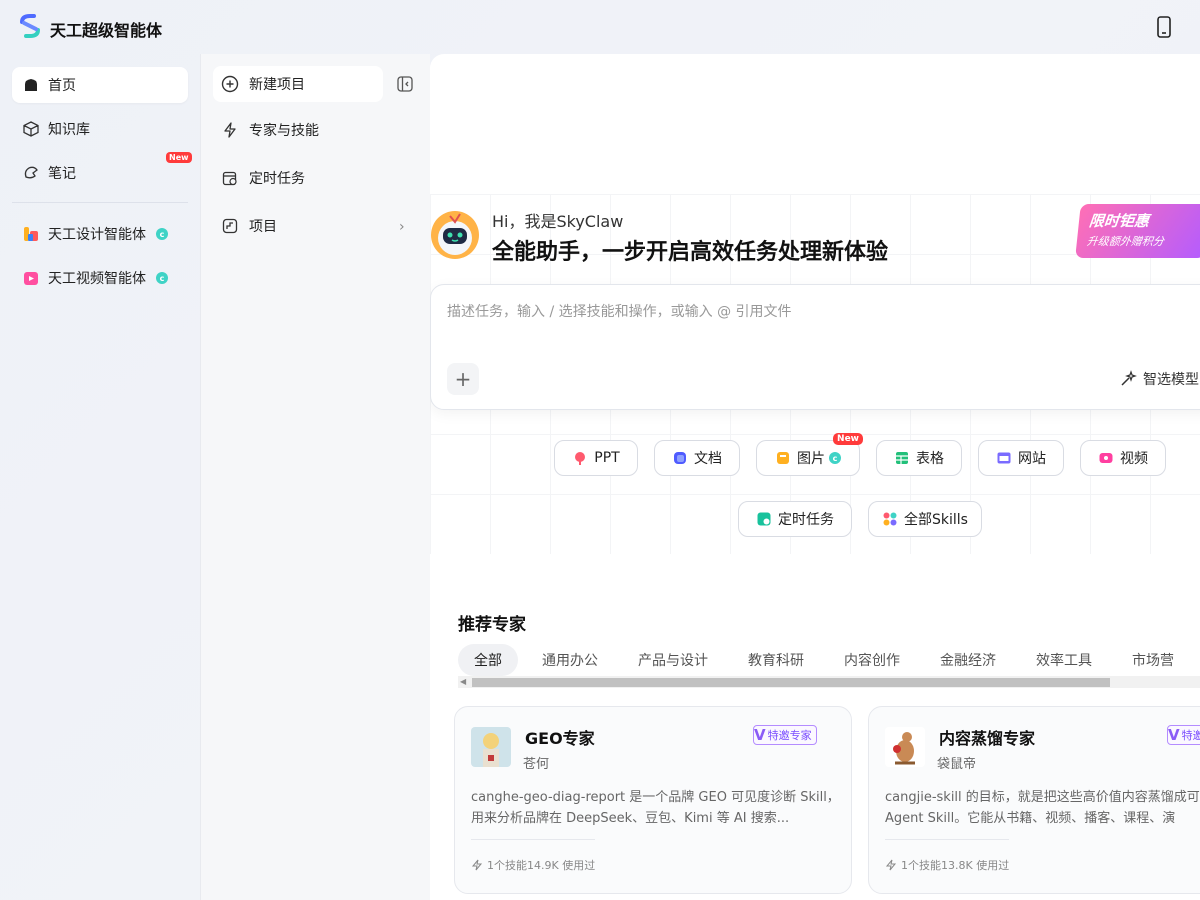 The height and width of the screenshot is (900, 1200). Describe the element at coordinates (1171, 380) in the screenshot. I see `model-selector-label: 智选模型` at that location.